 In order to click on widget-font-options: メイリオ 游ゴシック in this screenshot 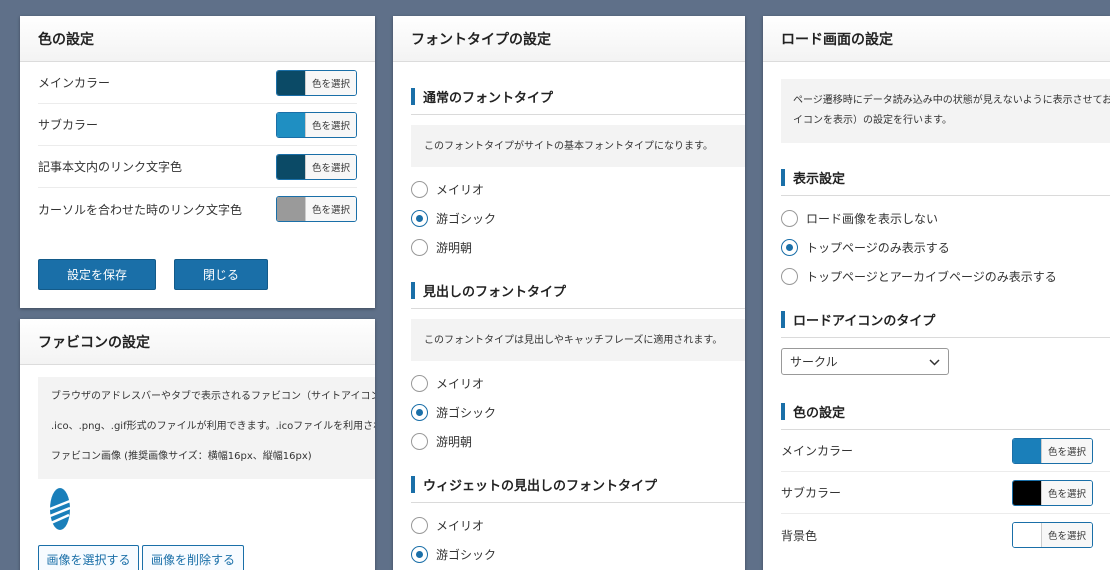, I will do `click(578, 540)`.